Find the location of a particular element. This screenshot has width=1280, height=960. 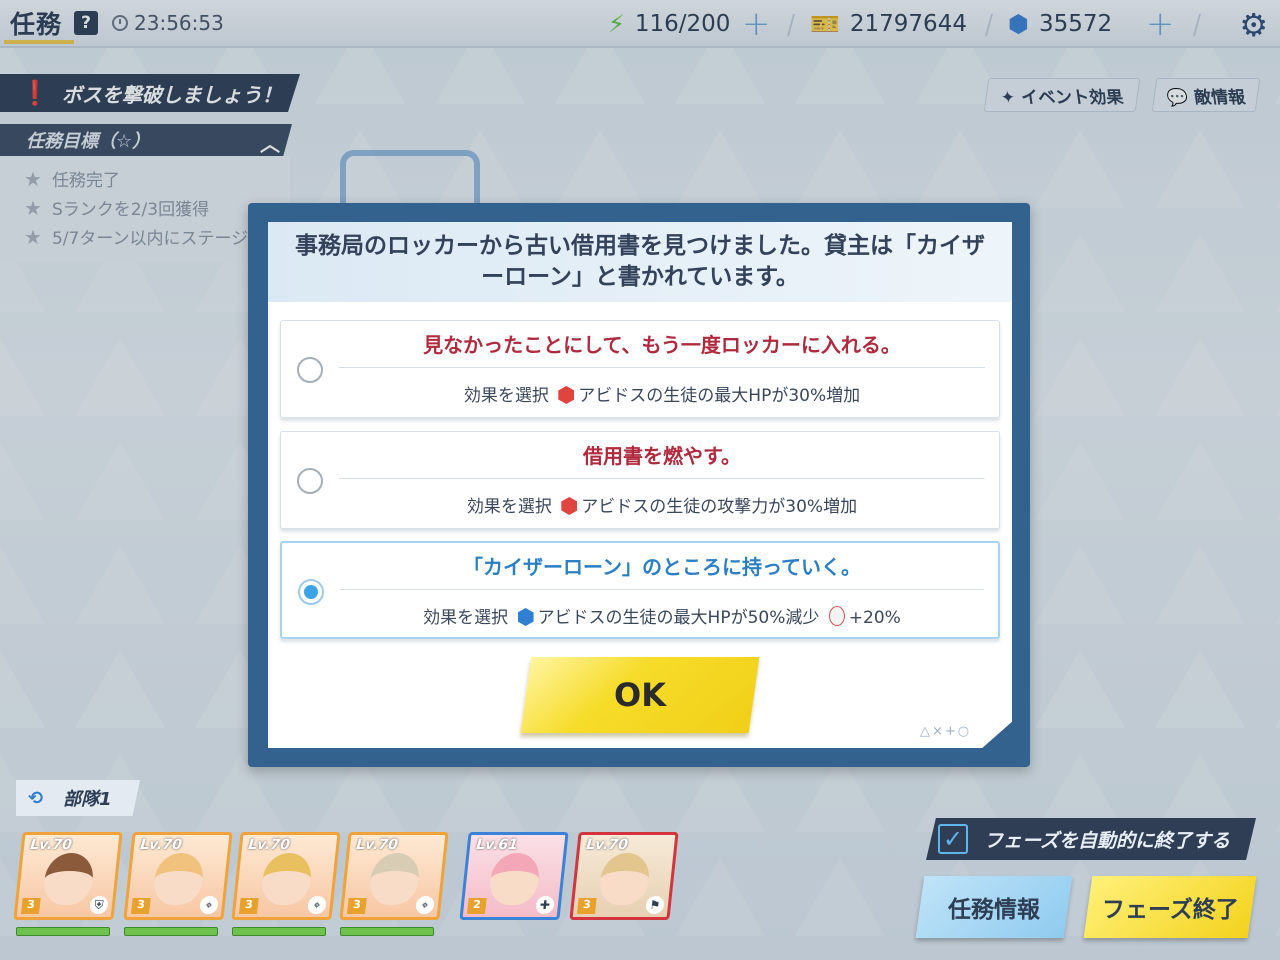

deco-symbols: △×+○ is located at coordinates (946, 731).